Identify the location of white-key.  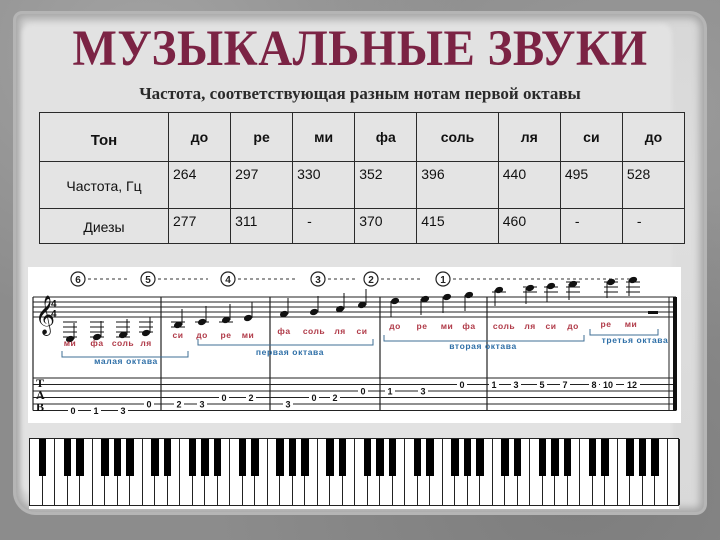
(674, 472).